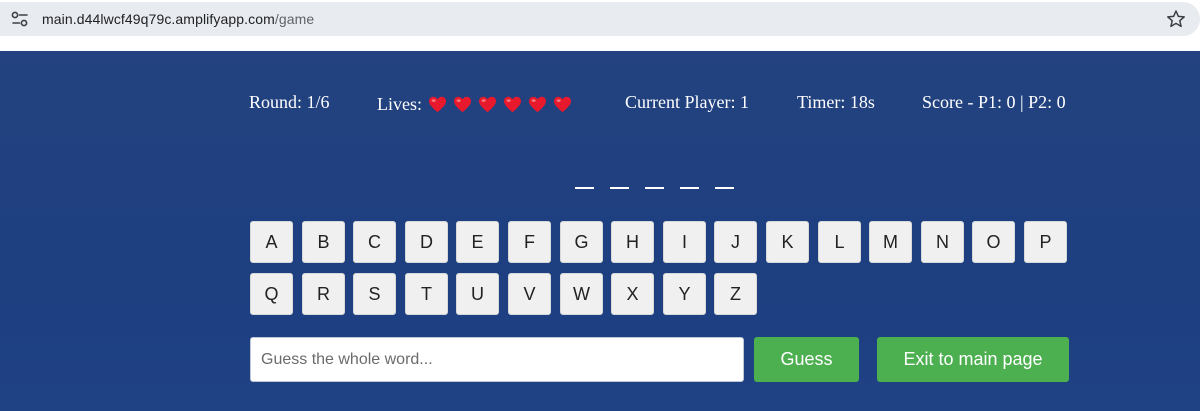  I want to click on key-i: I, so click(684, 242).